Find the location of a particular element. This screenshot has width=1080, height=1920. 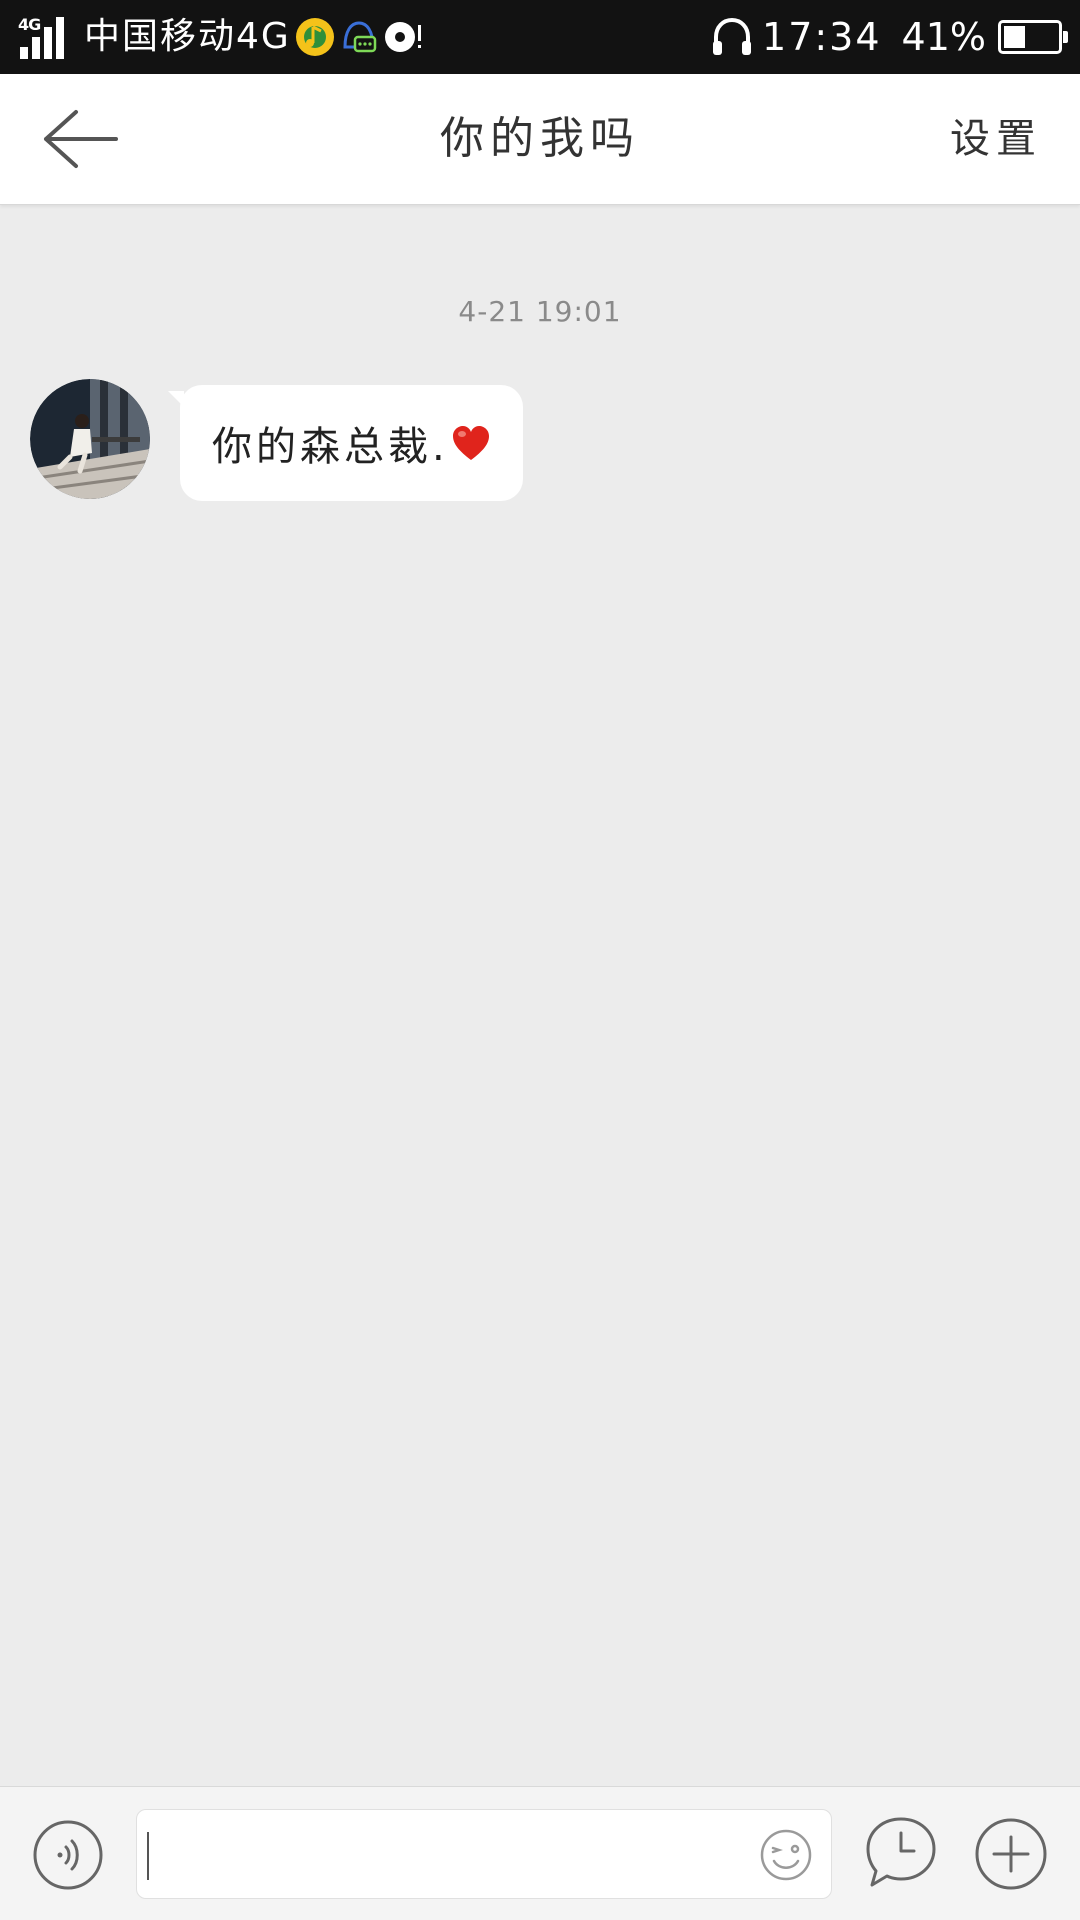

message-timestamp: 4-21 19:01 is located at coordinates (540, 311).